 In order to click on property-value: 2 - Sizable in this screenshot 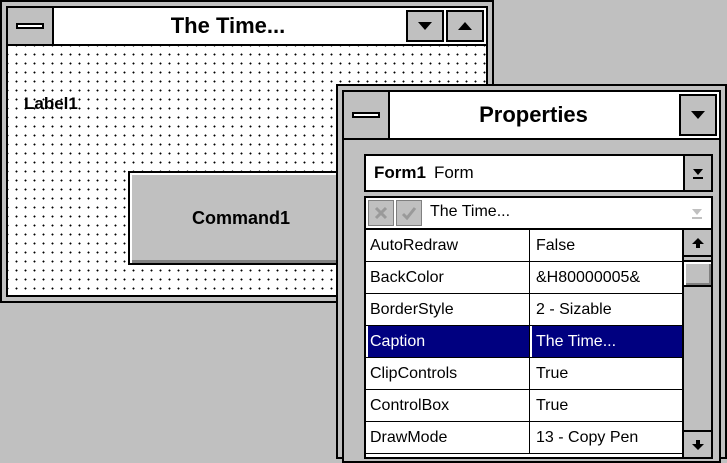, I will do `click(609, 309)`.